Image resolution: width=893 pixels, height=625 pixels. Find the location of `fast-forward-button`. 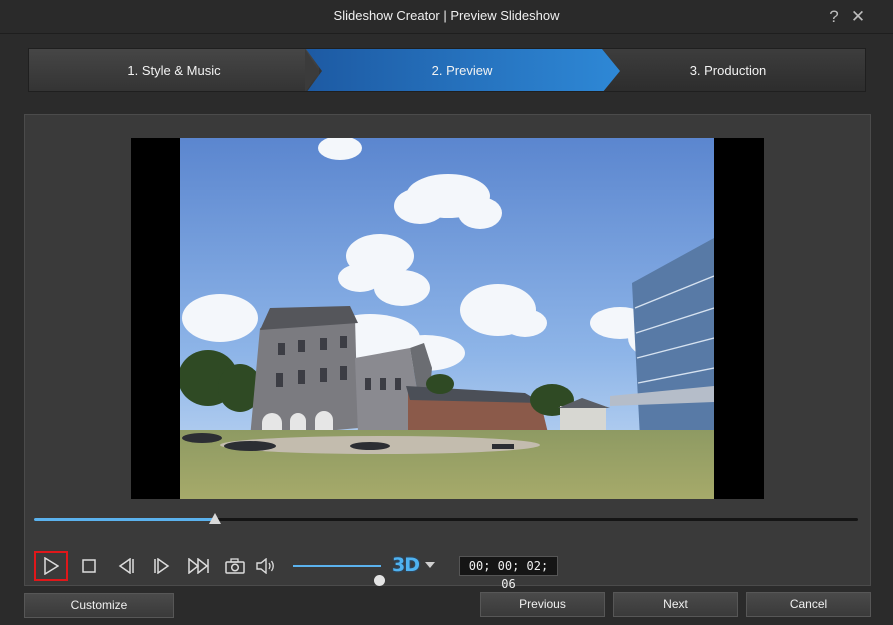

fast-forward-button is located at coordinates (199, 566).